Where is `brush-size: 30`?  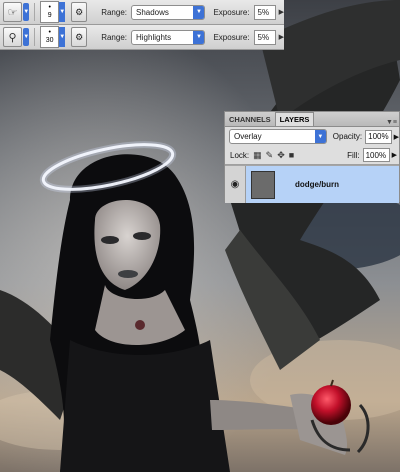
brush-size: 30 is located at coordinates (49, 40).